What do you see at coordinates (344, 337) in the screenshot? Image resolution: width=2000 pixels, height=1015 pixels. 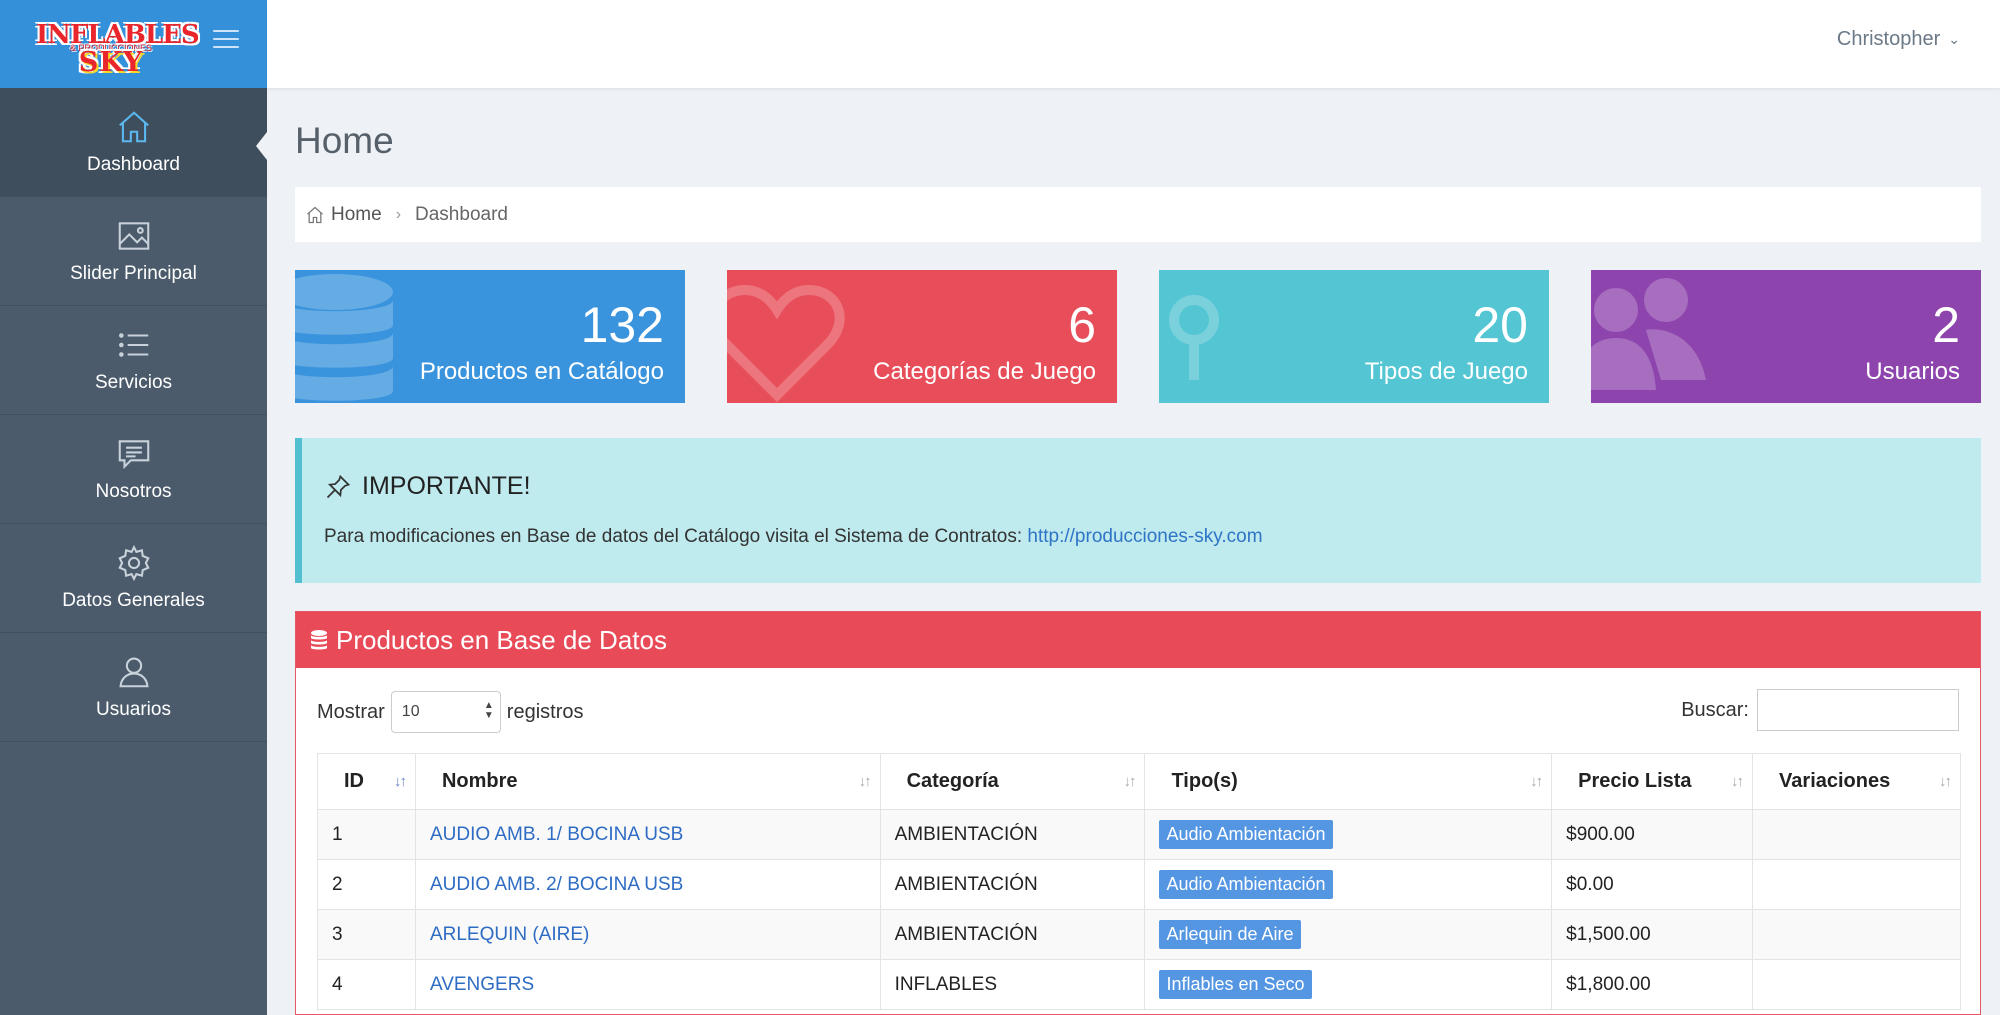 I see `database-icon` at bounding box center [344, 337].